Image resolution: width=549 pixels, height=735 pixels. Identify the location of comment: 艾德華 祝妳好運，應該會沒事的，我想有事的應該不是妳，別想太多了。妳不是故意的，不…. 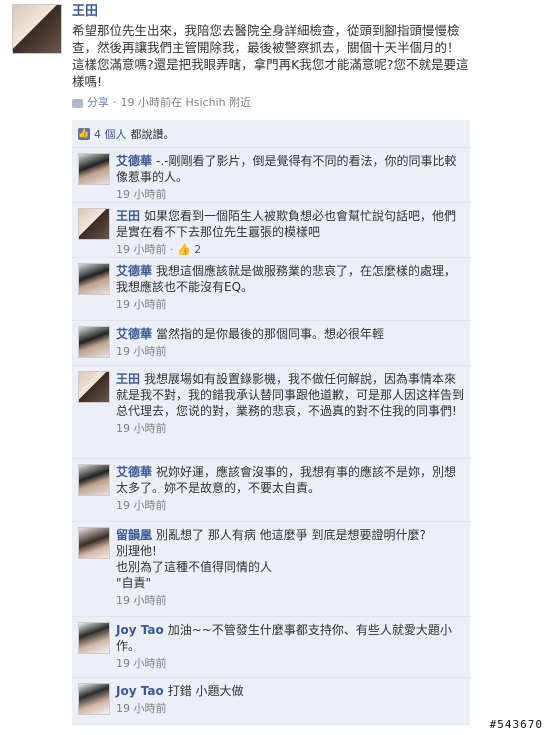
(271, 490).